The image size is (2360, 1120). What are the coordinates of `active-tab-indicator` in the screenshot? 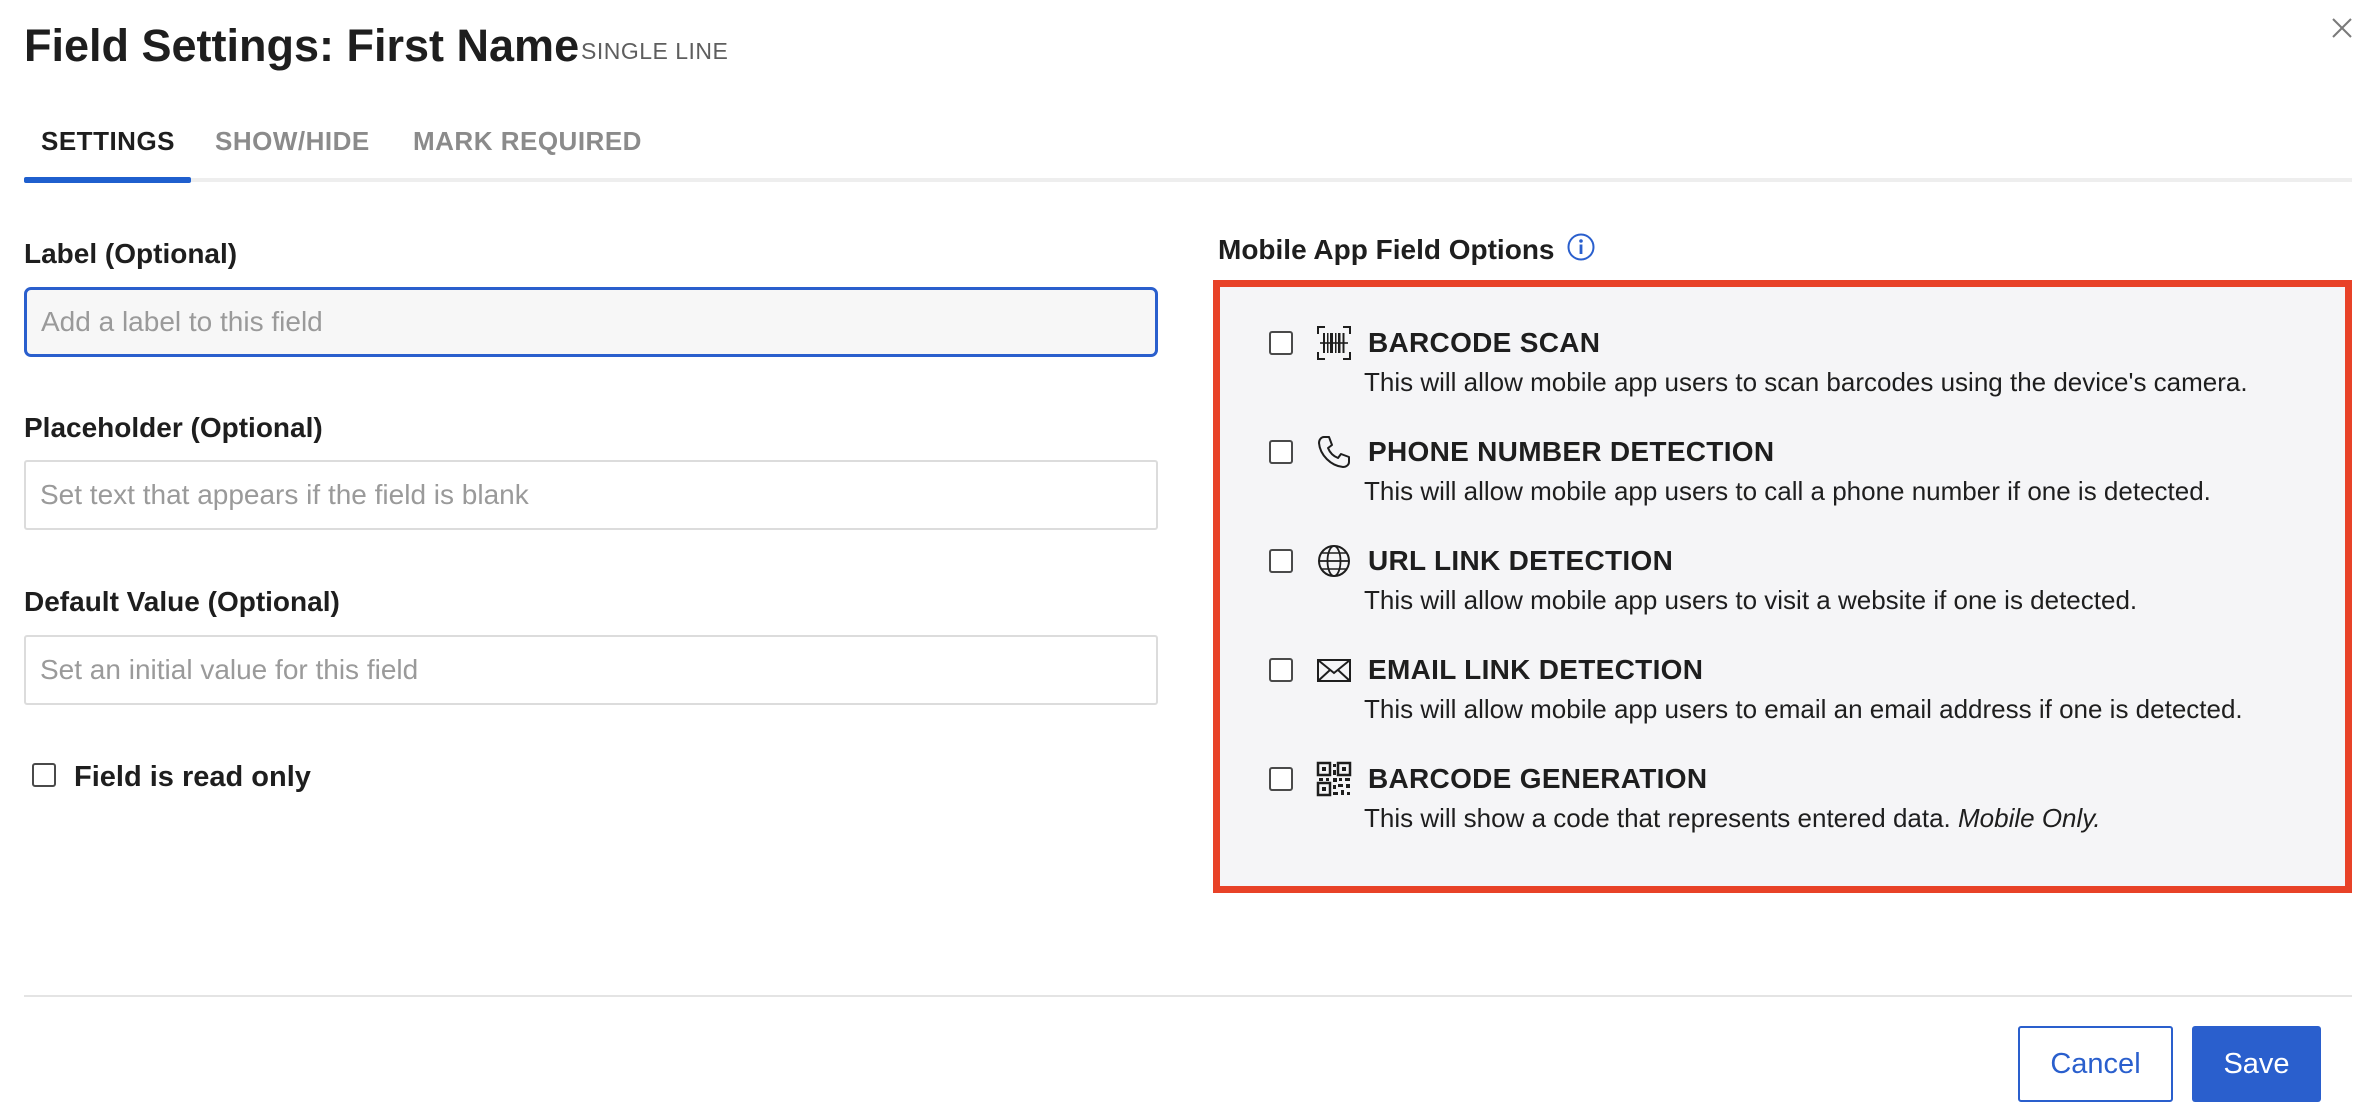 It's located at (107, 180).